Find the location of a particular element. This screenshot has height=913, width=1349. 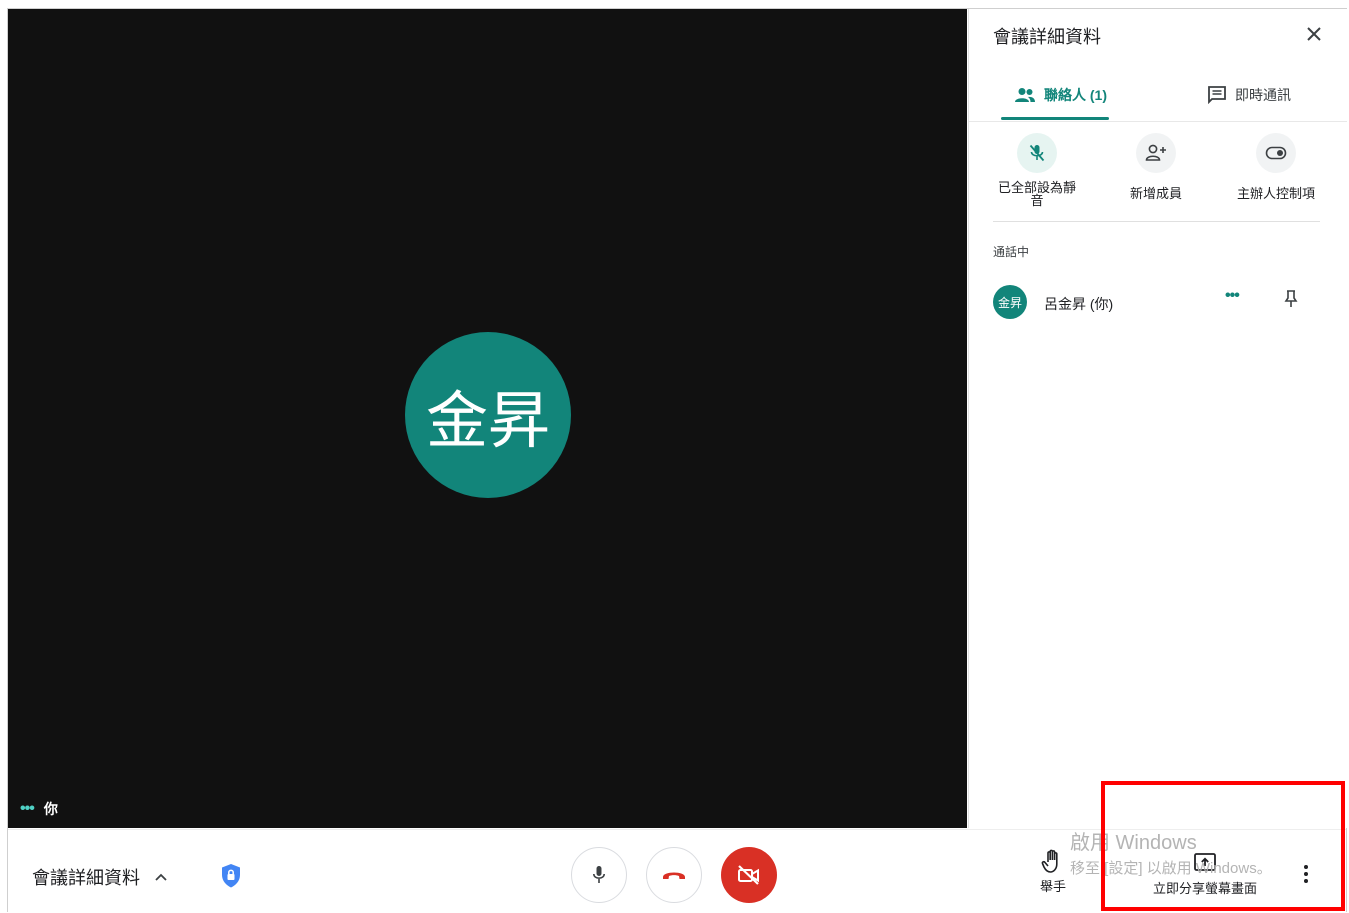

tab-people-label: 聯絡人 (1) is located at coordinates (1075, 95).